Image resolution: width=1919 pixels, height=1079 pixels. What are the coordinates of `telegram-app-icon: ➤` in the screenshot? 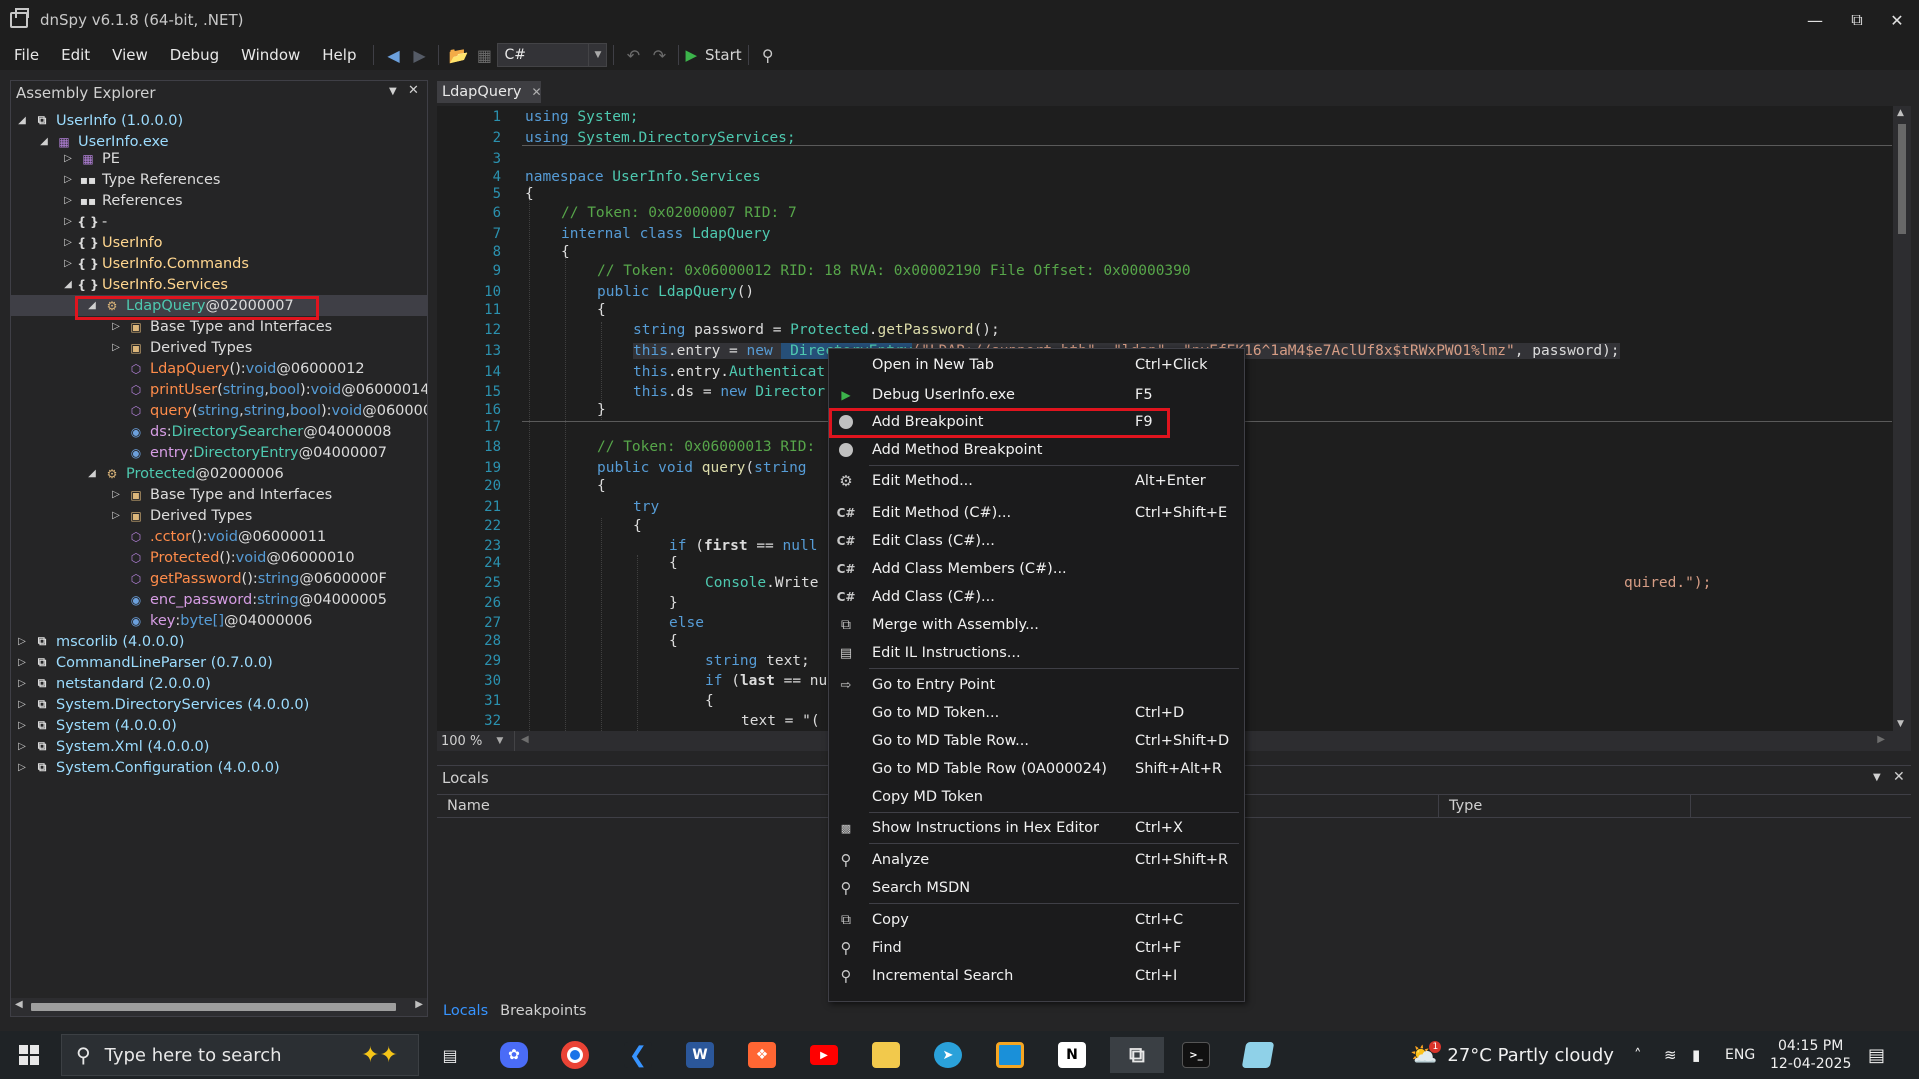 It's located at (948, 1055).